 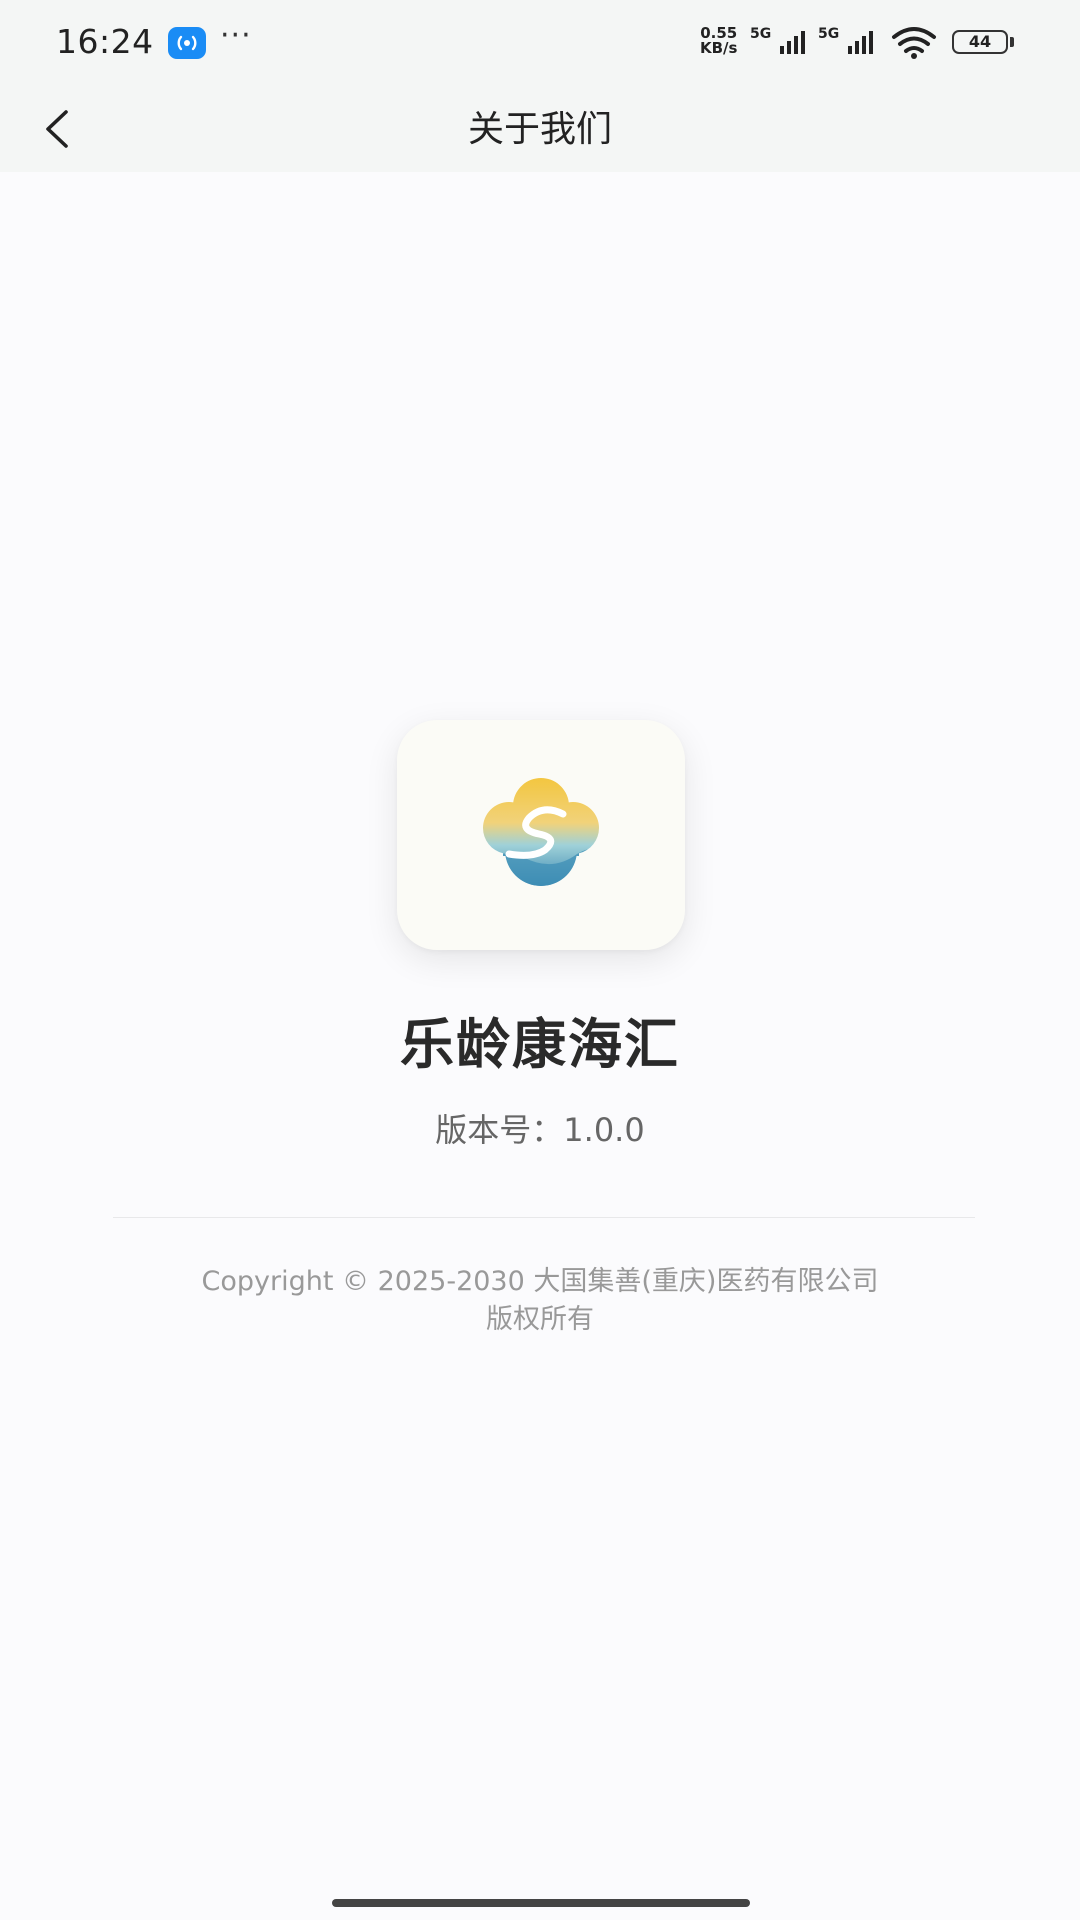 What do you see at coordinates (540, 1319) in the screenshot?
I see `copyright-line: 版权所有` at bounding box center [540, 1319].